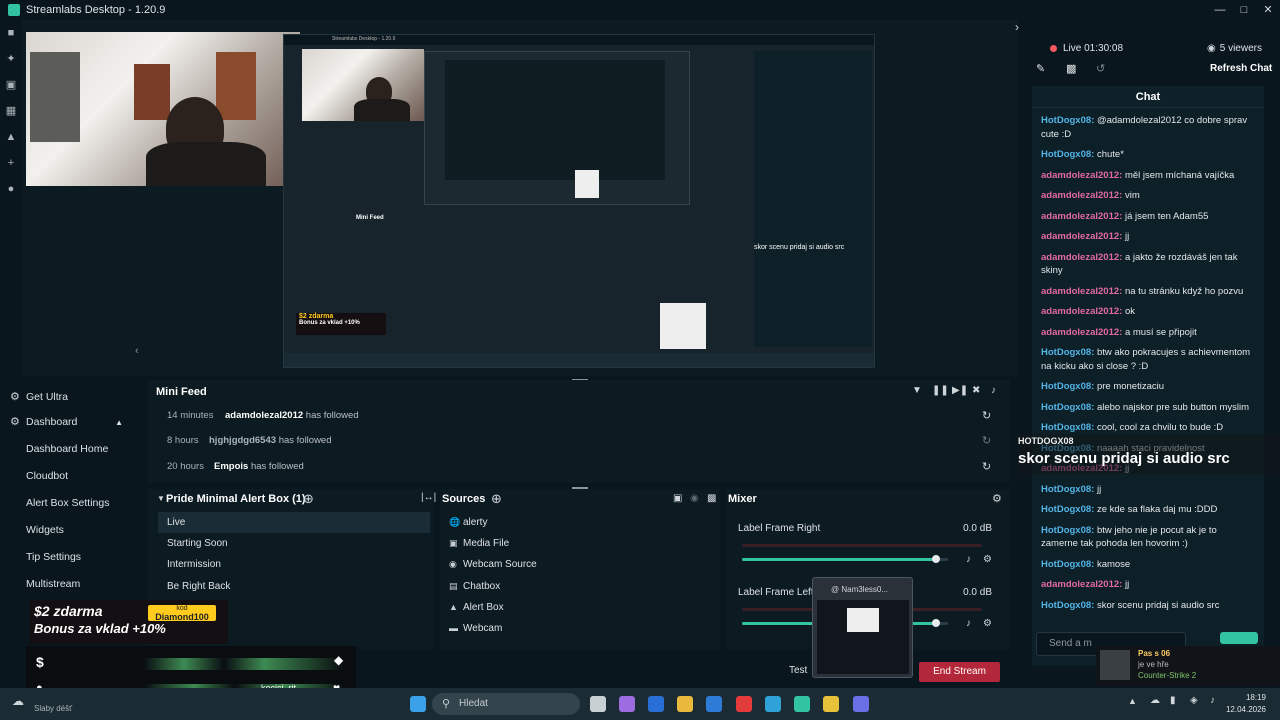  Describe the element at coordinates (67, 584) in the screenshot. I see `sidebar-item-multistream: Multistream` at that location.